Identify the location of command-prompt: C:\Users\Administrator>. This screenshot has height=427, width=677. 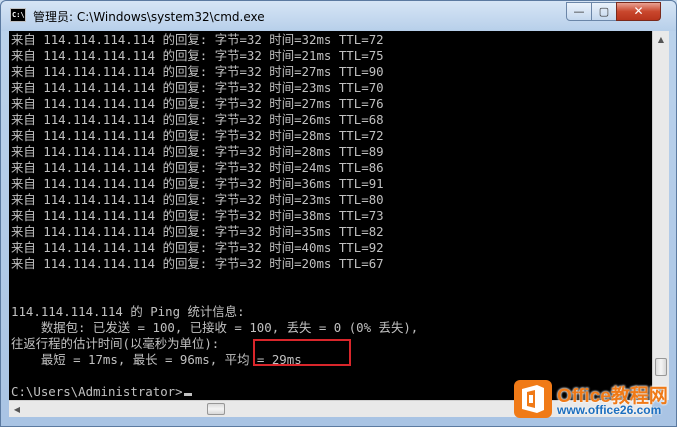
(214, 392).